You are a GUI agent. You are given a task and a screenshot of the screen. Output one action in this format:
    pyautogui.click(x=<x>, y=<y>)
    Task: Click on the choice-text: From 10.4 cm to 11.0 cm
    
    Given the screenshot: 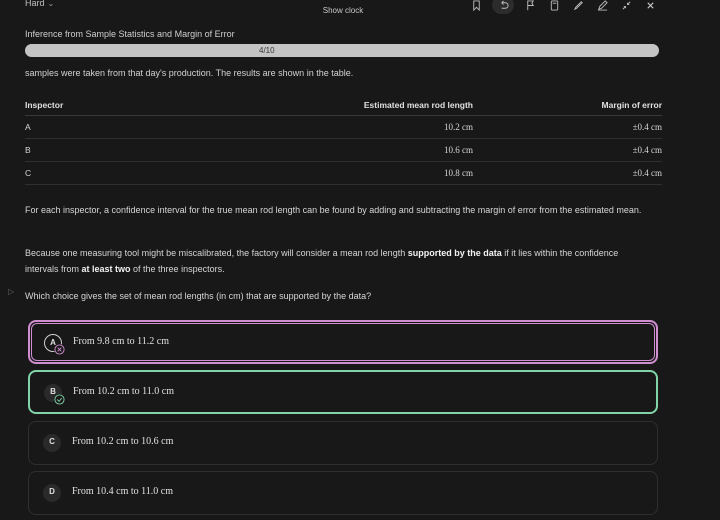 What is the action you would take?
    pyautogui.click(x=123, y=491)
    